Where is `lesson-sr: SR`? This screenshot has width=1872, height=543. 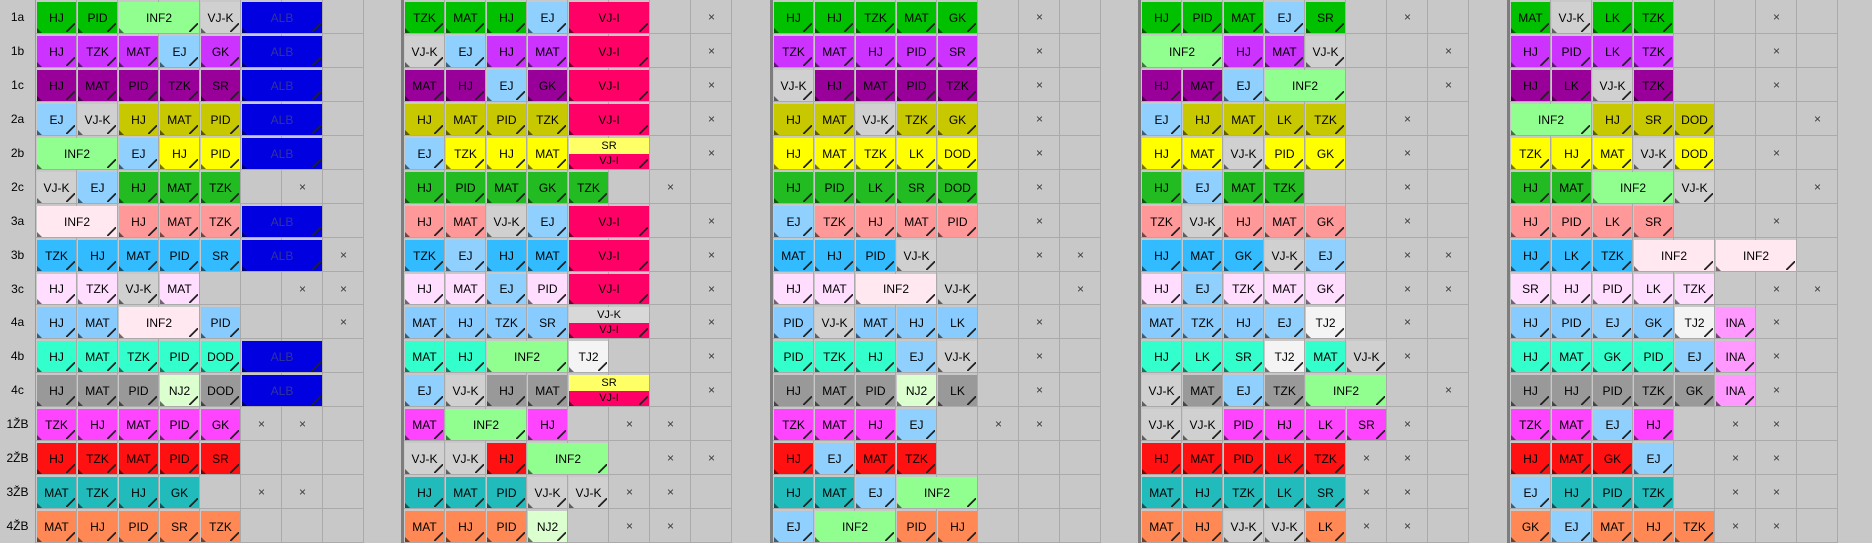
lesson-sr: SR is located at coordinates (1325, 492).